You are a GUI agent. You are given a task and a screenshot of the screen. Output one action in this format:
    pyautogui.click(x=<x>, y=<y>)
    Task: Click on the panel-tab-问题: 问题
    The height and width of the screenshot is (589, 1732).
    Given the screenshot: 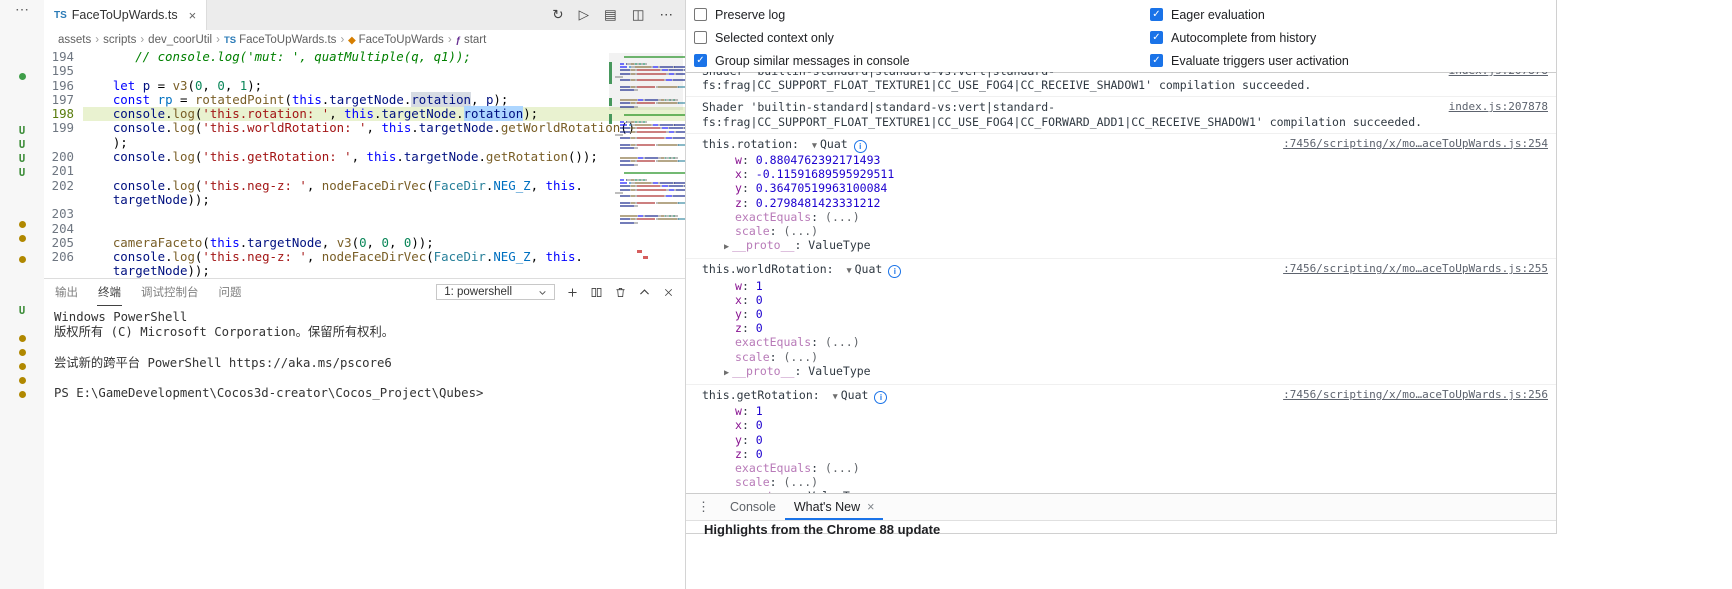 What is the action you would take?
    pyautogui.click(x=230, y=292)
    